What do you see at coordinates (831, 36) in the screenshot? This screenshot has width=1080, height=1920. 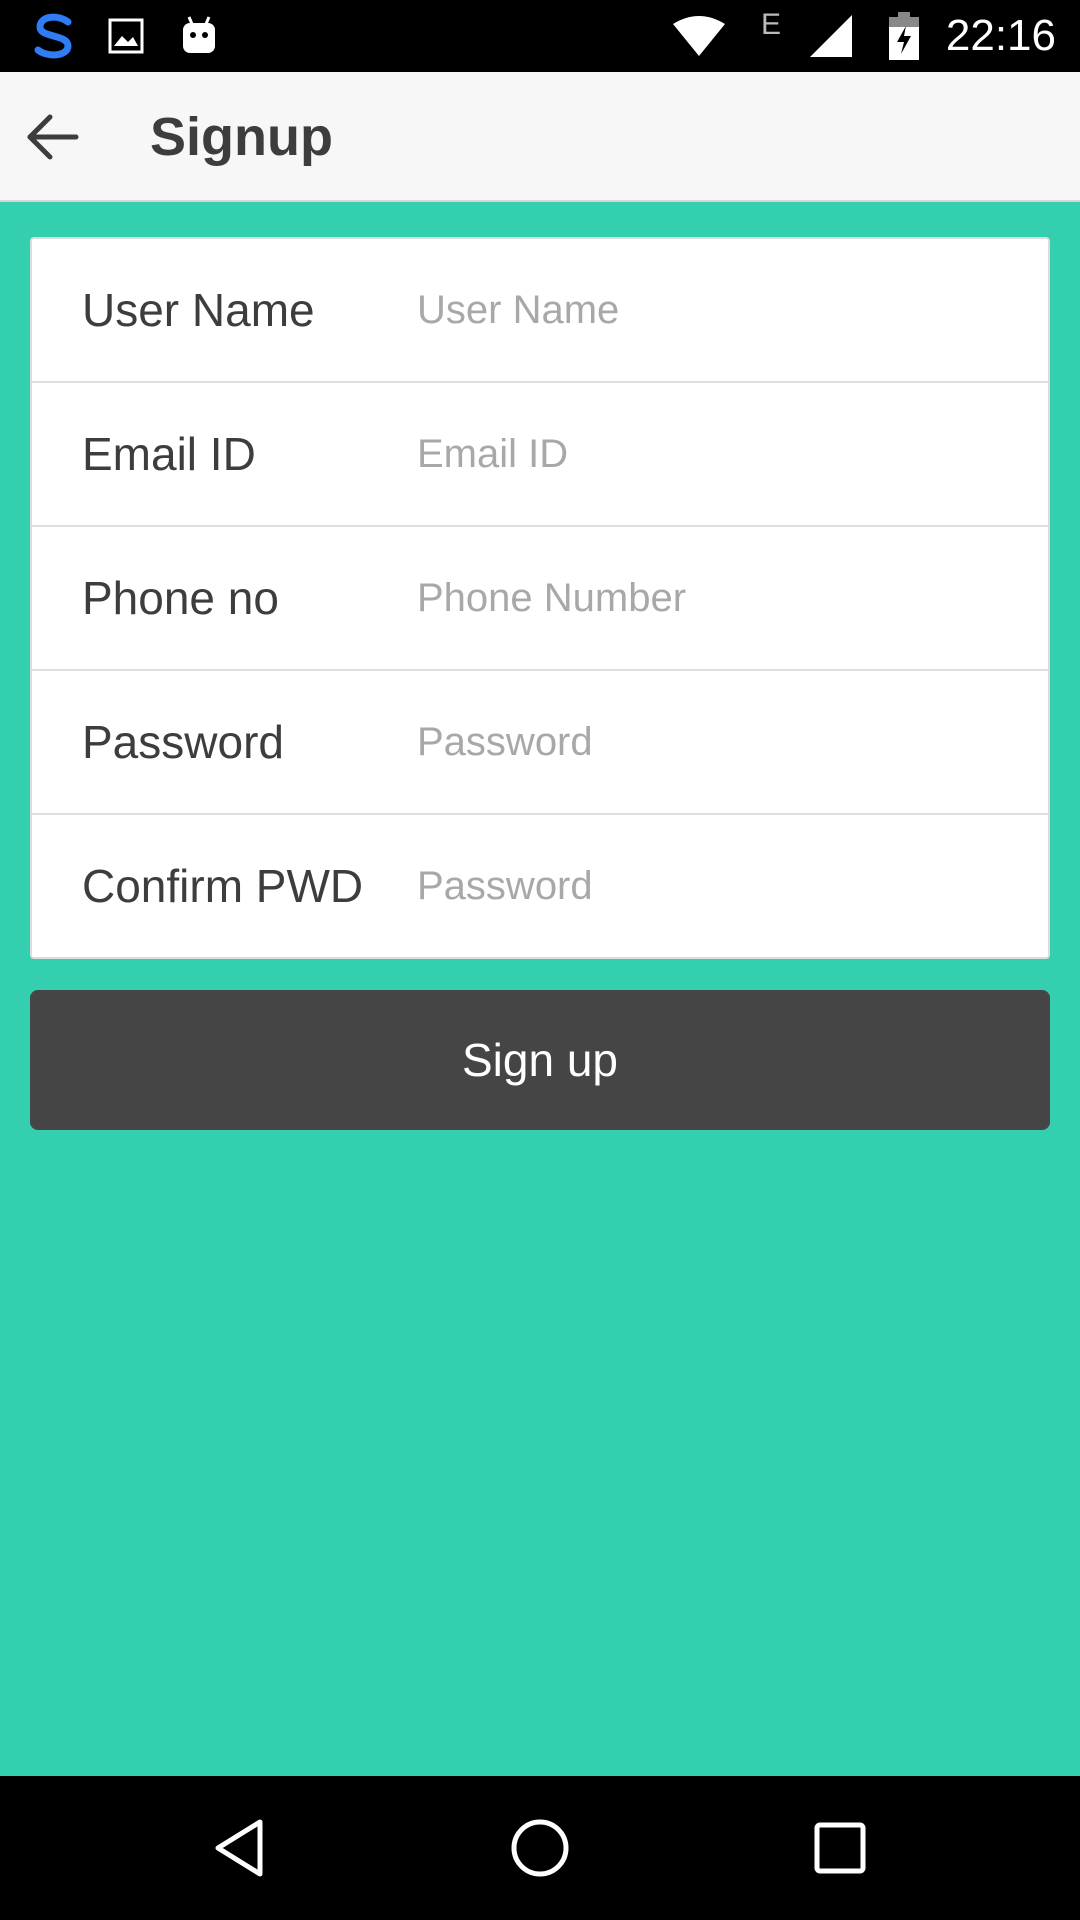 I see `cell-signal-icon` at bounding box center [831, 36].